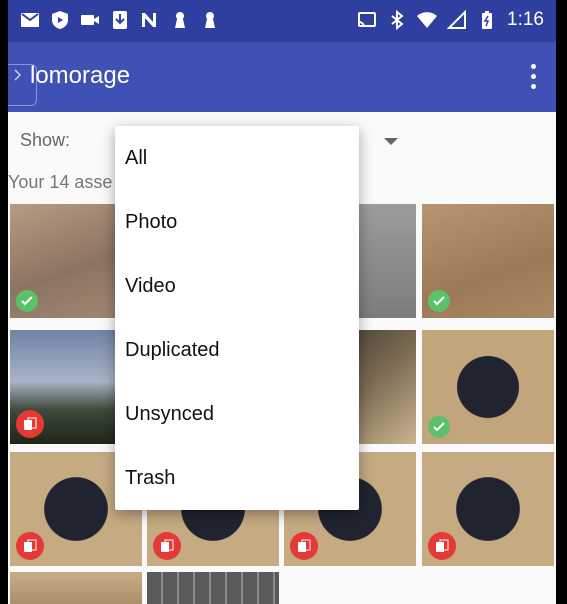 This screenshot has height=604, width=567. I want to click on dropdown-option-photo: Photo, so click(237, 222).